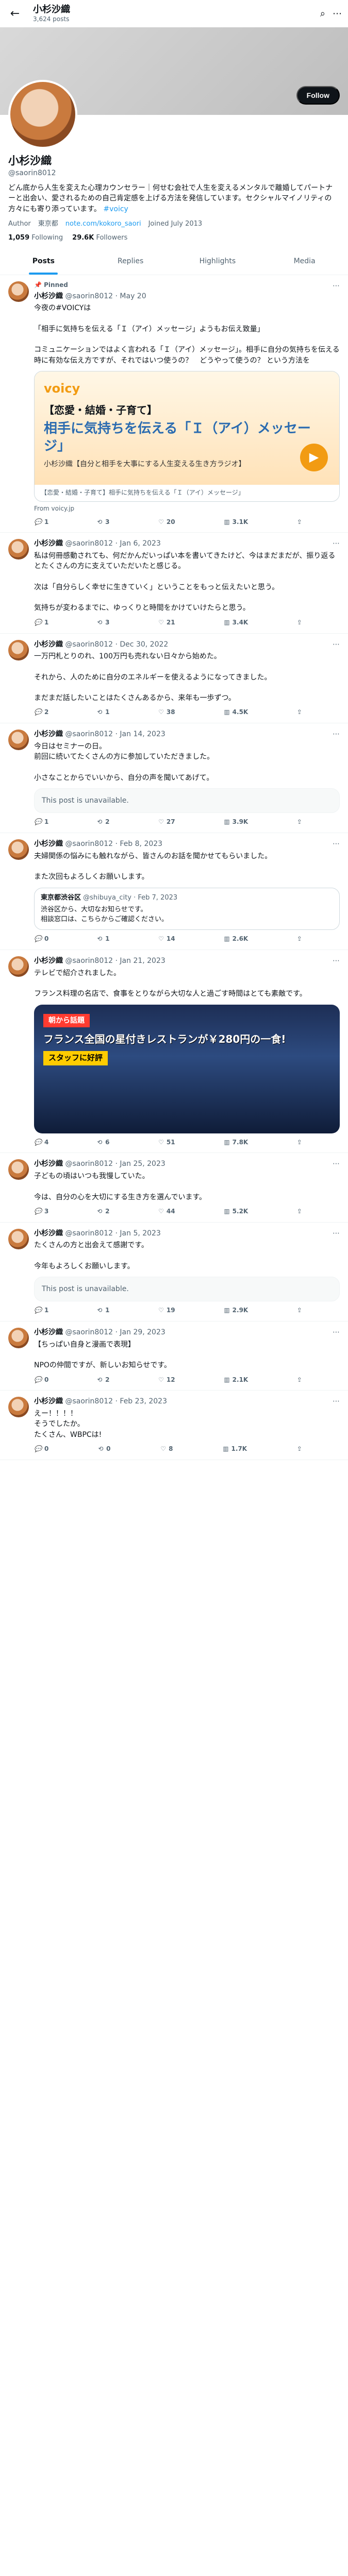 Image resolution: width=348 pixels, height=2576 pixels. What do you see at coordinates (236, 939) in the screenshot?
I see `chart-button: ▥ 2.6K` at bounding box center [236, 939].